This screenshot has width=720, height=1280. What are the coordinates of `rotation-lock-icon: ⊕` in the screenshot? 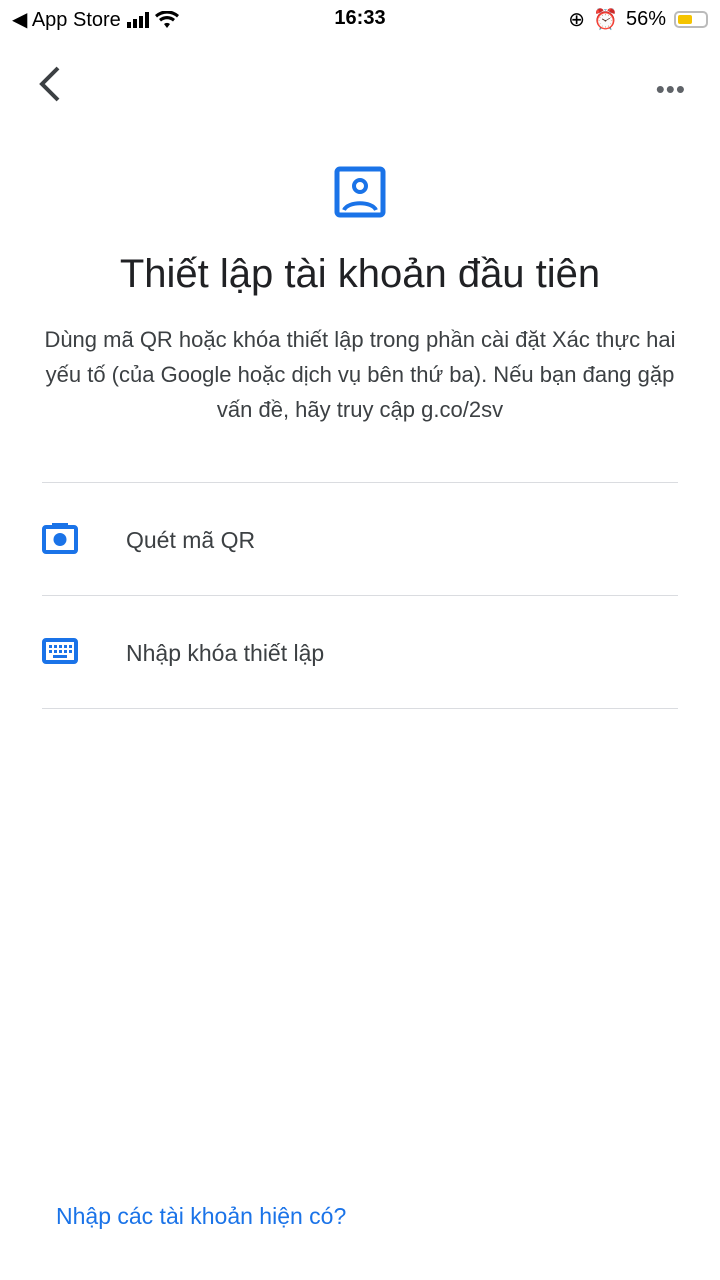 It's located at (577, 20).